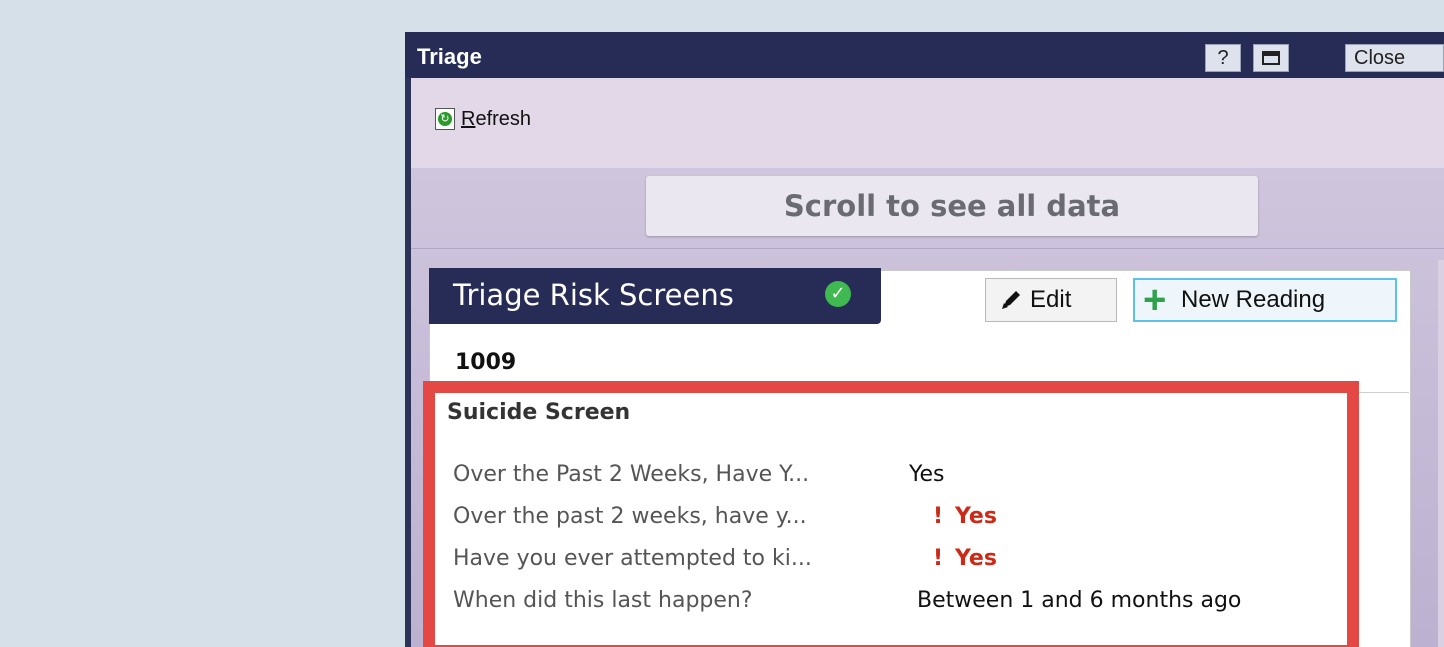 The width and height of the screenshot is (1444, 647). I want to click on answer-4: Between 1 and 6 months ago, so click(1079, 600).